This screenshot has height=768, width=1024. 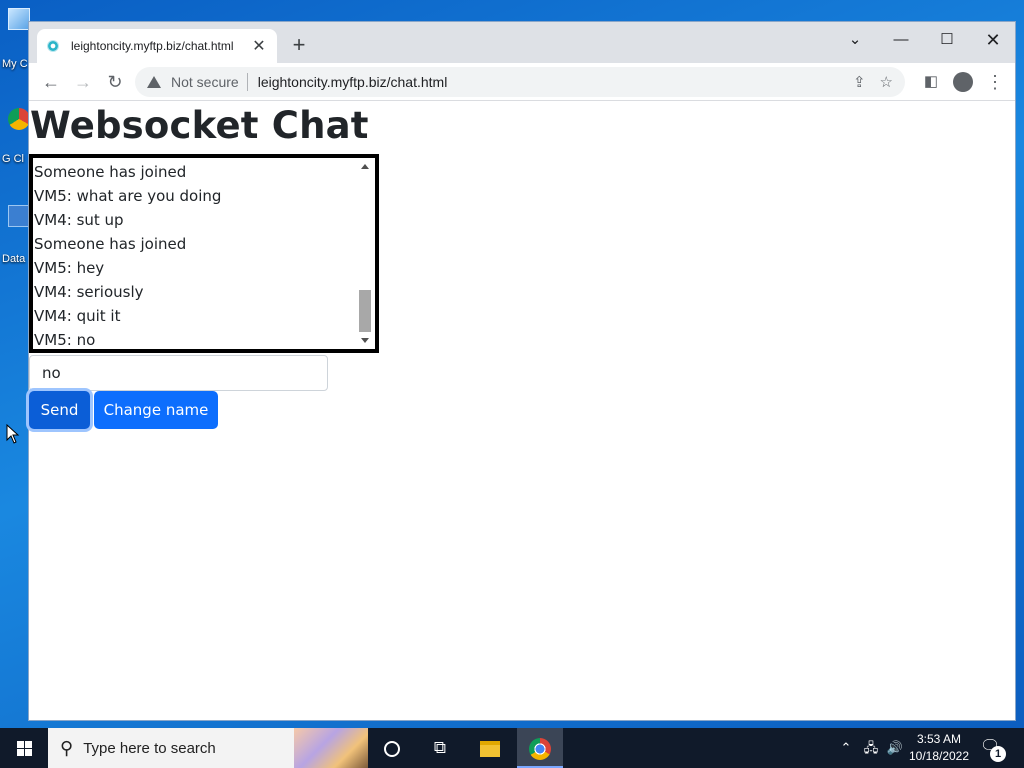 What do you see at coordinates (77, 316) in the screenshot?
I see `chat-message: VM4: quit it` at bounding box center [77, 316].